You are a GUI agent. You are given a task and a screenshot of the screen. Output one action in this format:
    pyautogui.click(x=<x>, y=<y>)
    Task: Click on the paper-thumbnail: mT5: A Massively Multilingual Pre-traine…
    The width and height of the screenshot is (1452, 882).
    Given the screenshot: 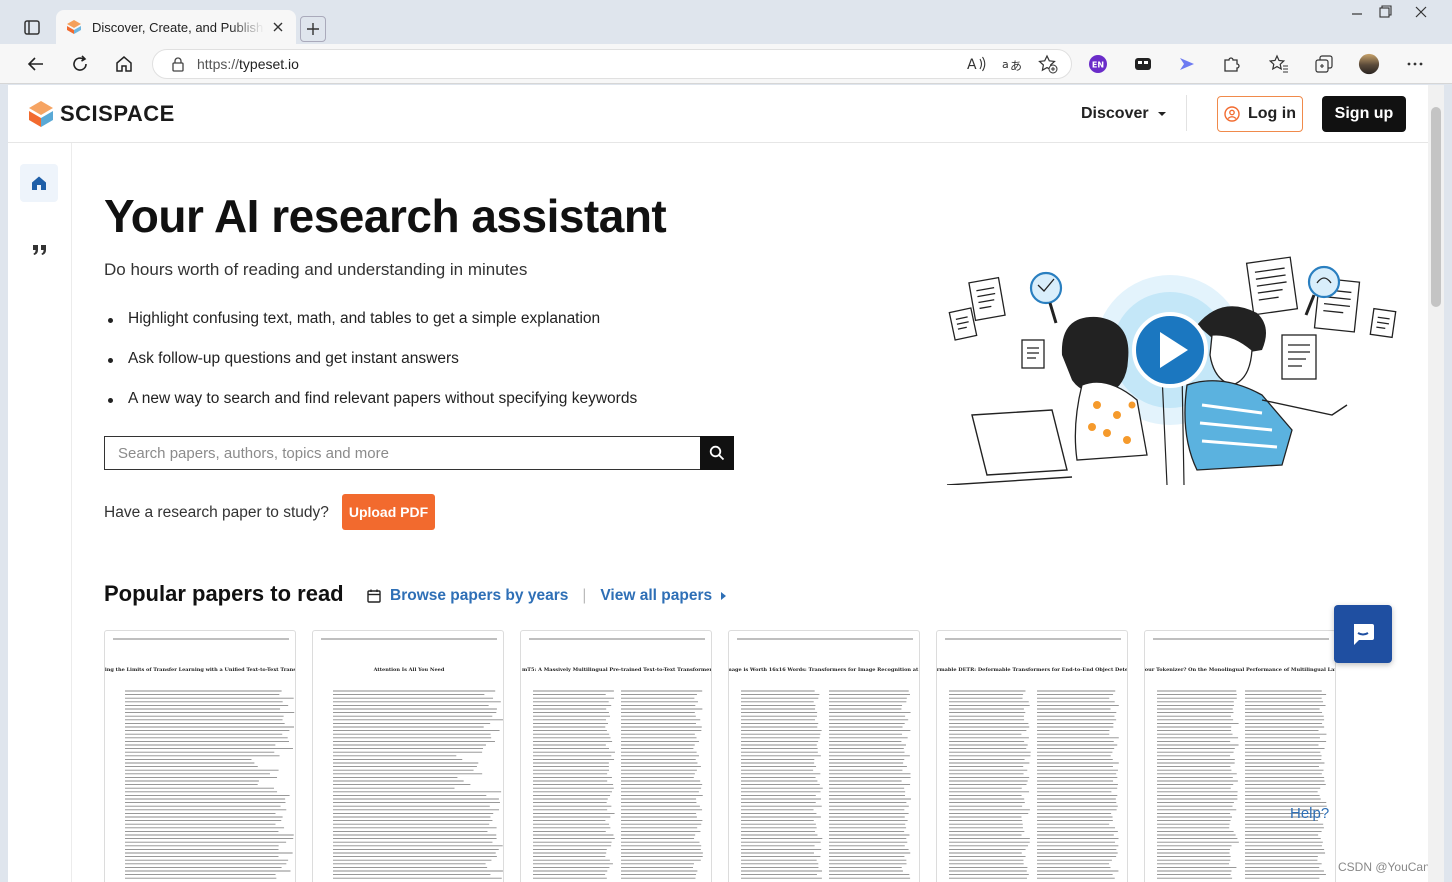 What is the action you would take?
    pyautogui.click(x=617, y=758)
    